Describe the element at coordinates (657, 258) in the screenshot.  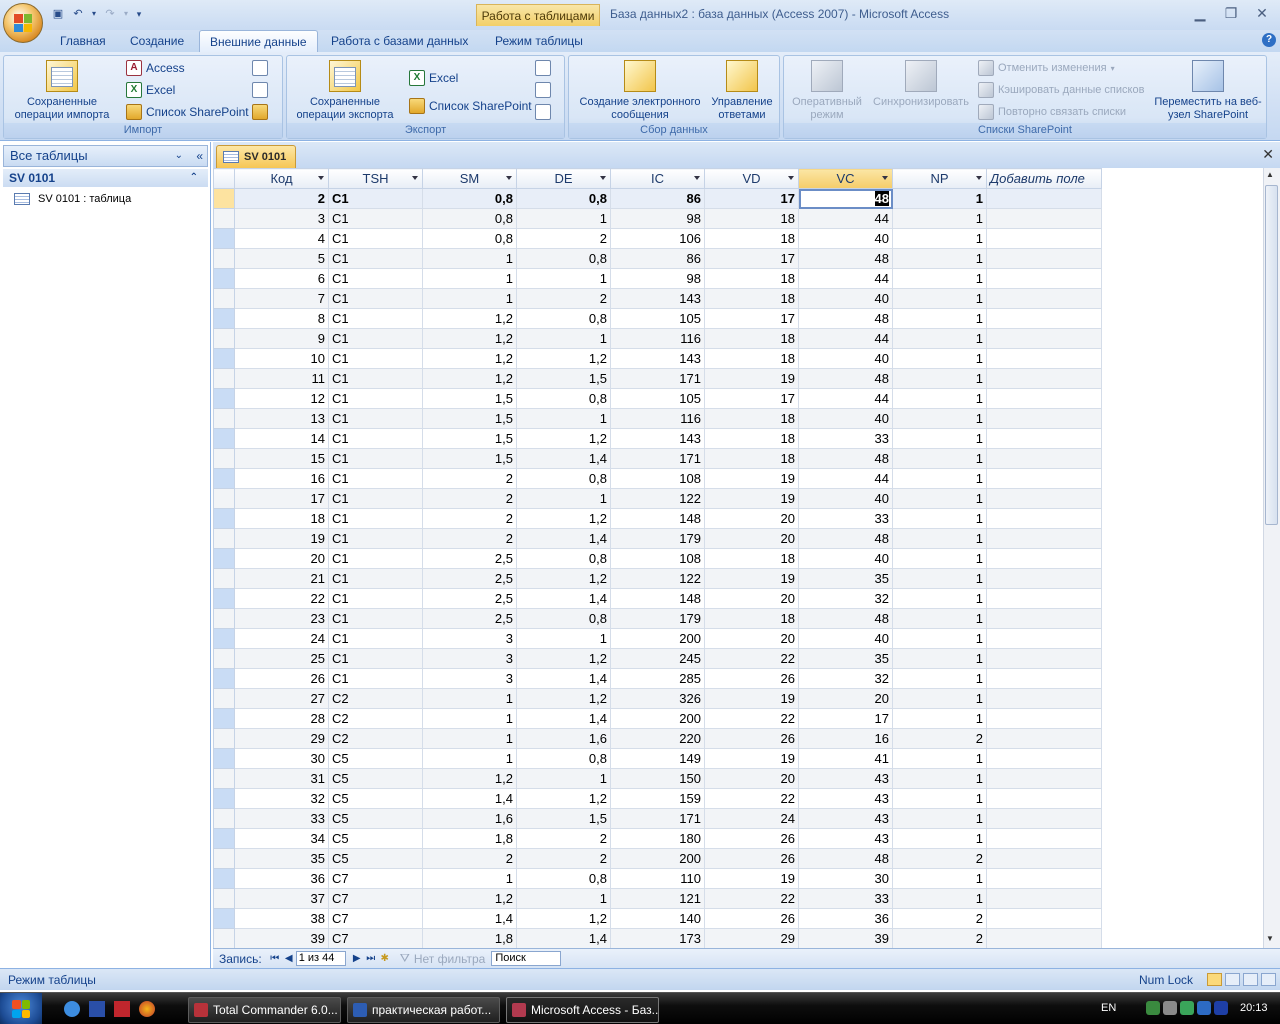
I see `table-cell: 86` at that location.